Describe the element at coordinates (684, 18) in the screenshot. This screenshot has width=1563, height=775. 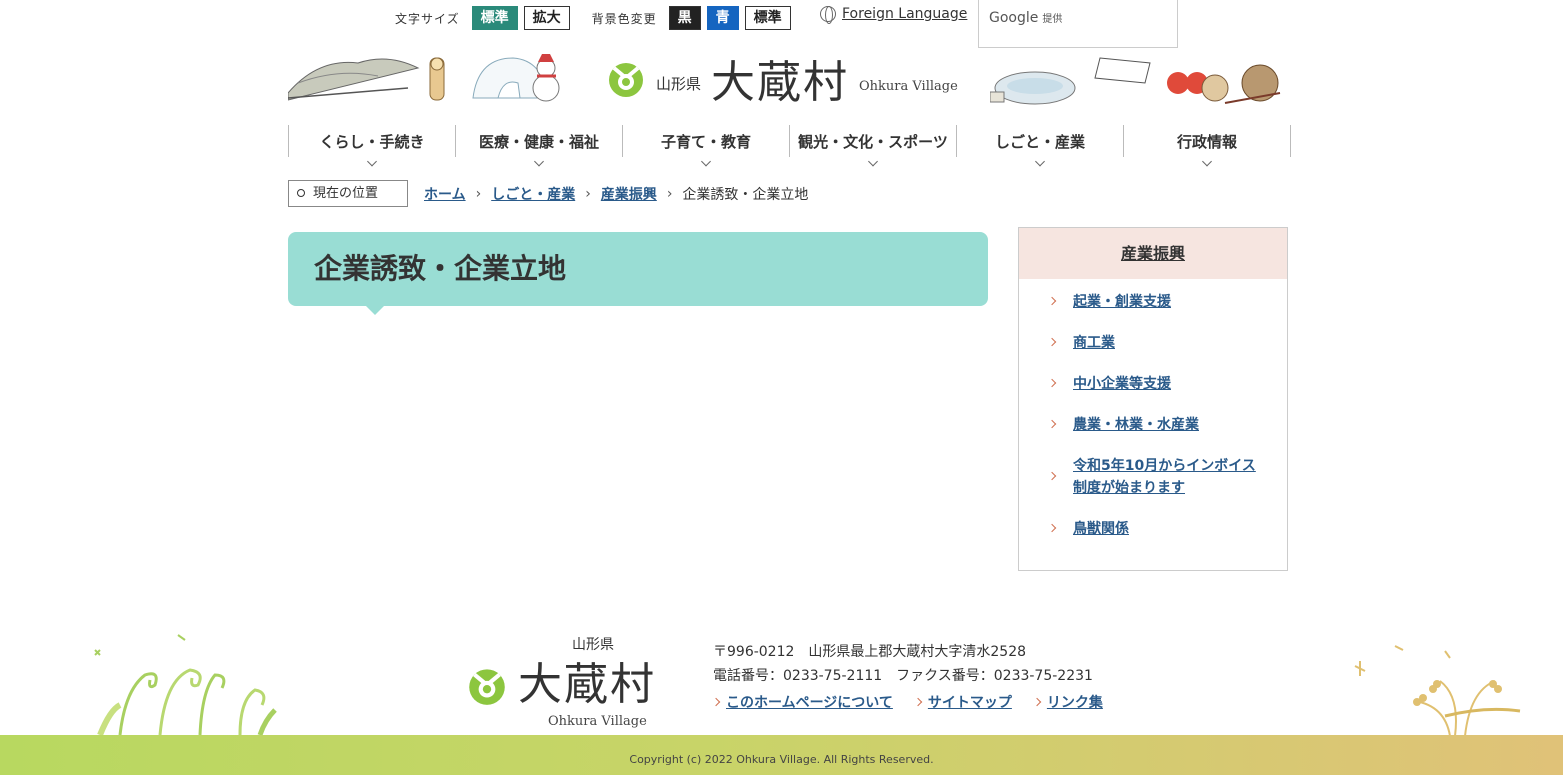
I see `bg-black-button: 黒` at that location.